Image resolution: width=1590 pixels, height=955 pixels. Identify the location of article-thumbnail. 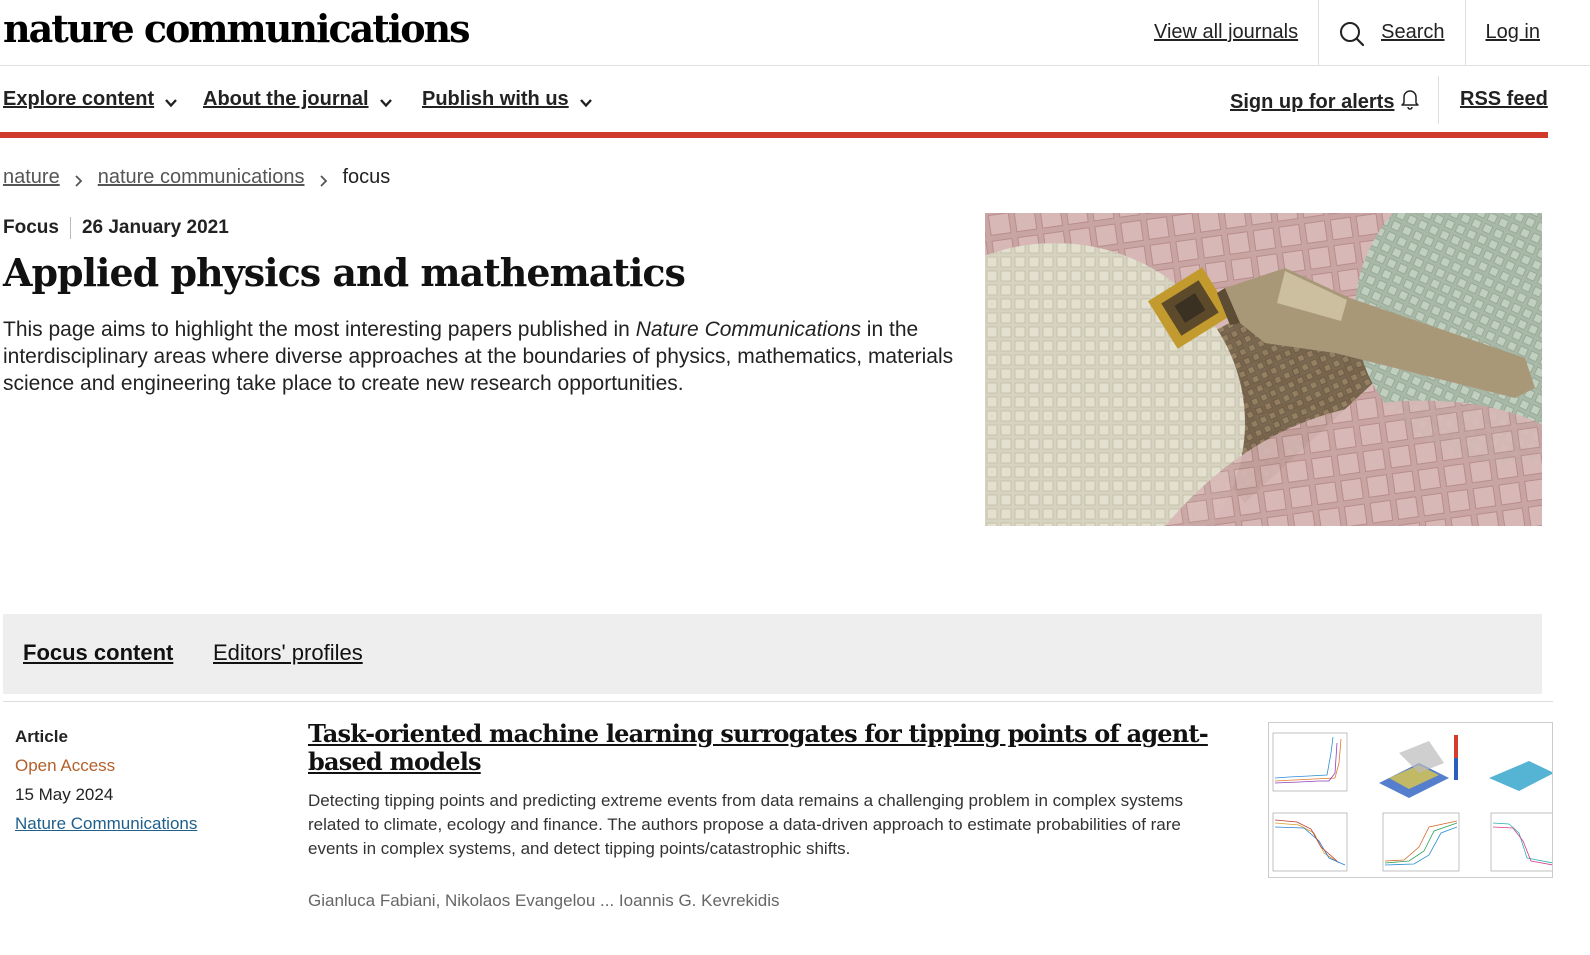
(1410, 800).